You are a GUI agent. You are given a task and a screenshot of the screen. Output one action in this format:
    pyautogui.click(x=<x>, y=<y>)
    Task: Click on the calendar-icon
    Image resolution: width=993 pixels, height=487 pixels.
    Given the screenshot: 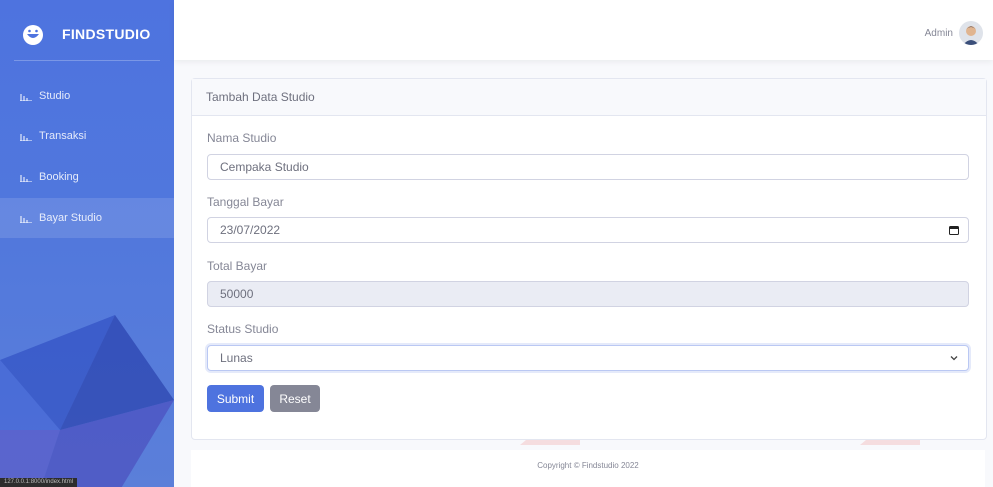 What is the action you would take?
    pyautogui.click(x=954, y=230)
    